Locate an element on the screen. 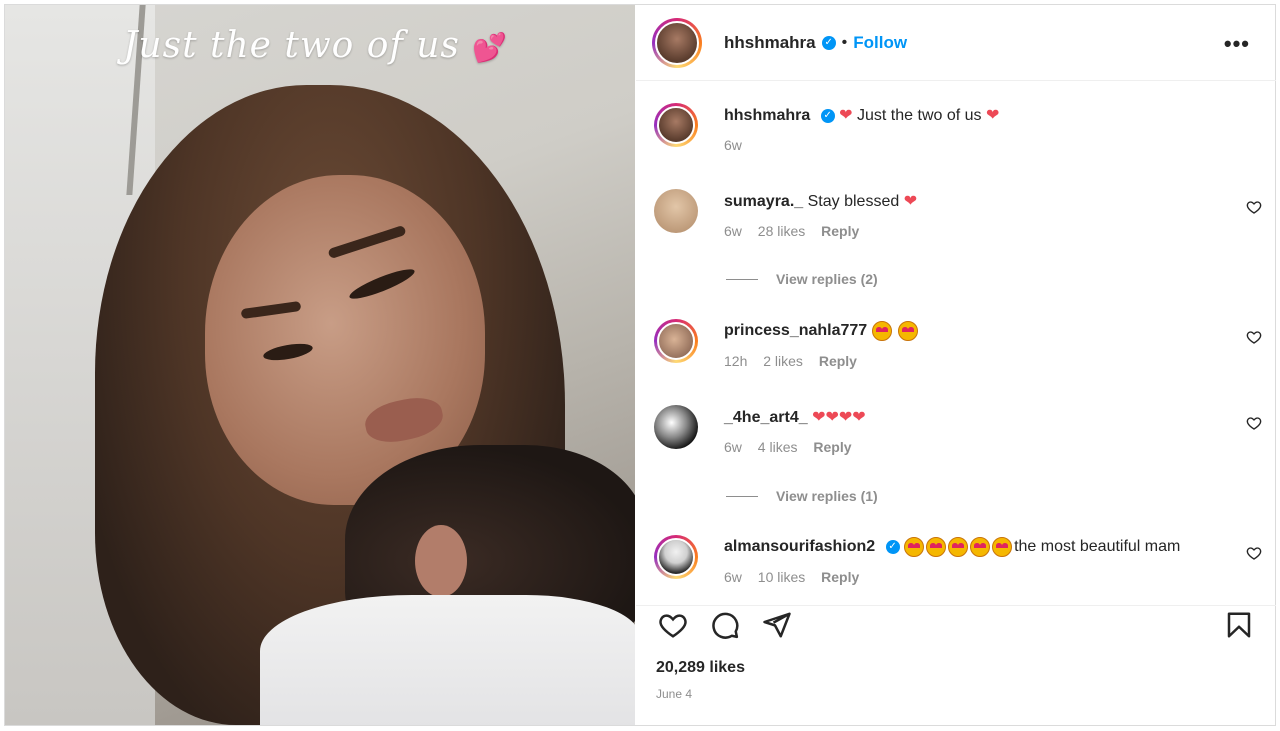 The width and height of the screenshot is (1280, 731). photo-baby-ear is located at coordinates (441, 561).